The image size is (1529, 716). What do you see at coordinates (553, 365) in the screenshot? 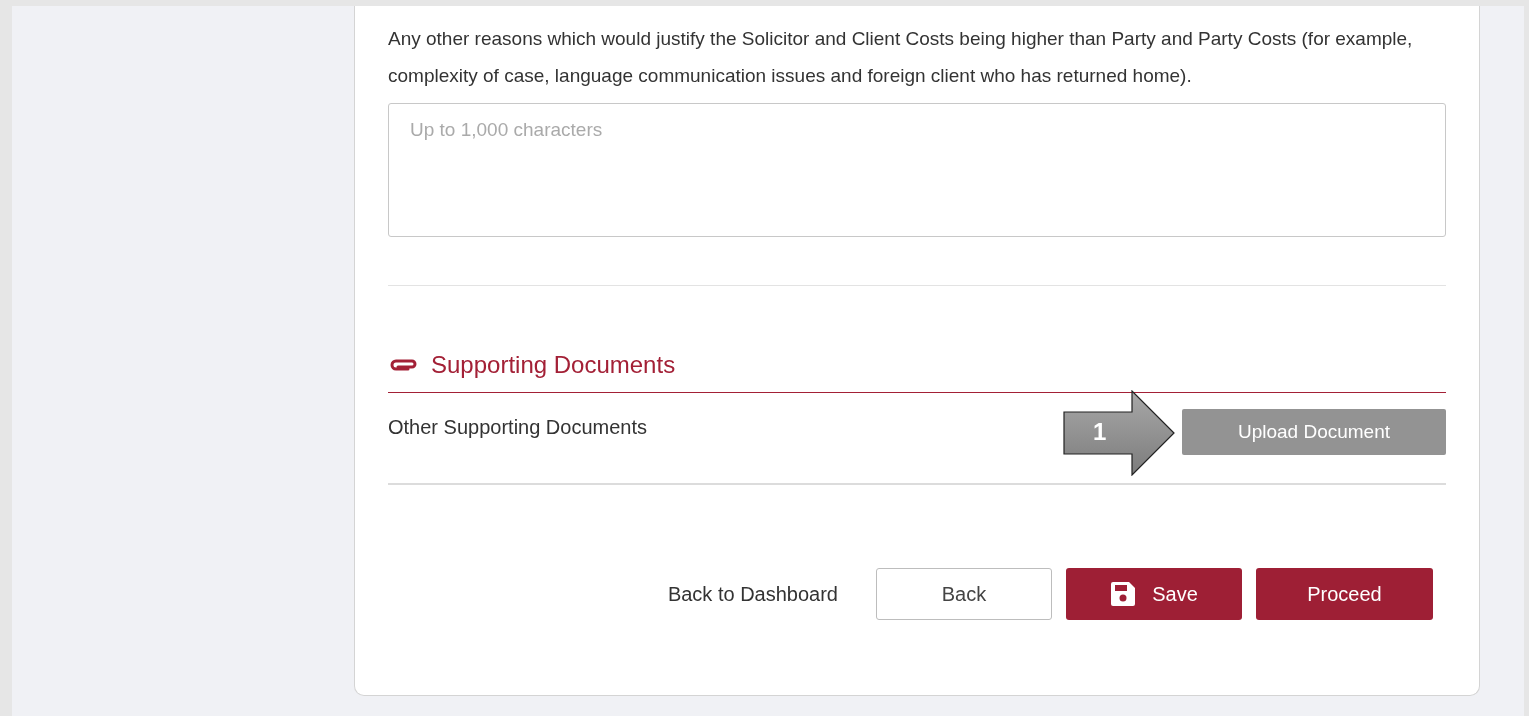
I see `section-title: Supporting Documents` at bounding box center [553, 365].